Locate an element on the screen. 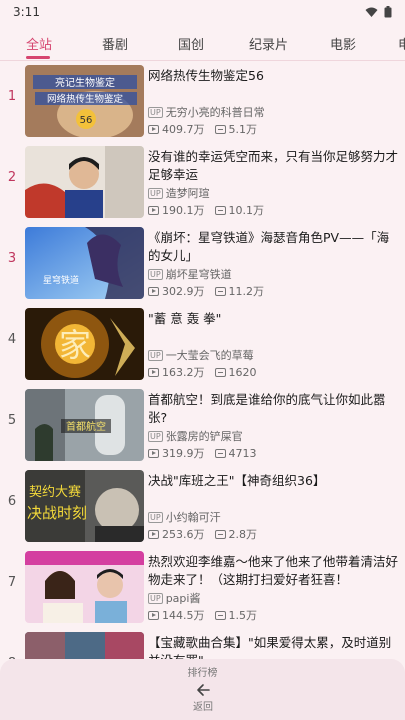 This screenshot has width=405, height=720. view-count-text: 163.2万 is located at coordinates (183, 372).